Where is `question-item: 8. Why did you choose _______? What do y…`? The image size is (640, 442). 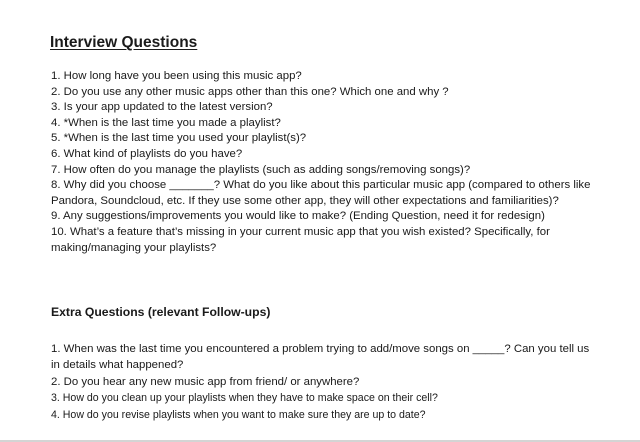 question-item: 8. Why did you choose _______? What do y… is located at coordinates (321, 193).